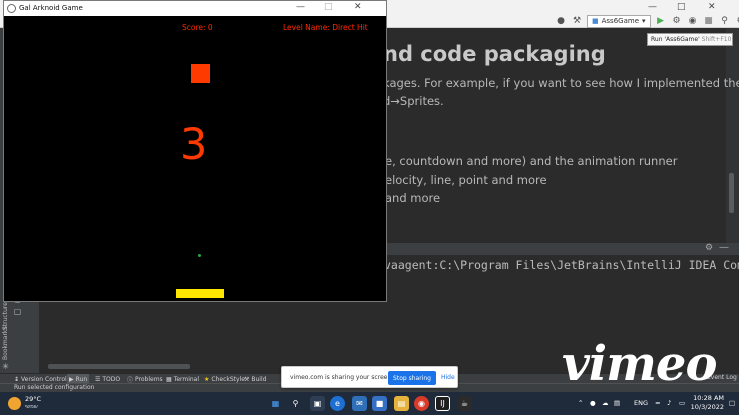  Describe the element at coordinates (359, 403) in the screenshot. I see `mail-icon: ✉` at that location.